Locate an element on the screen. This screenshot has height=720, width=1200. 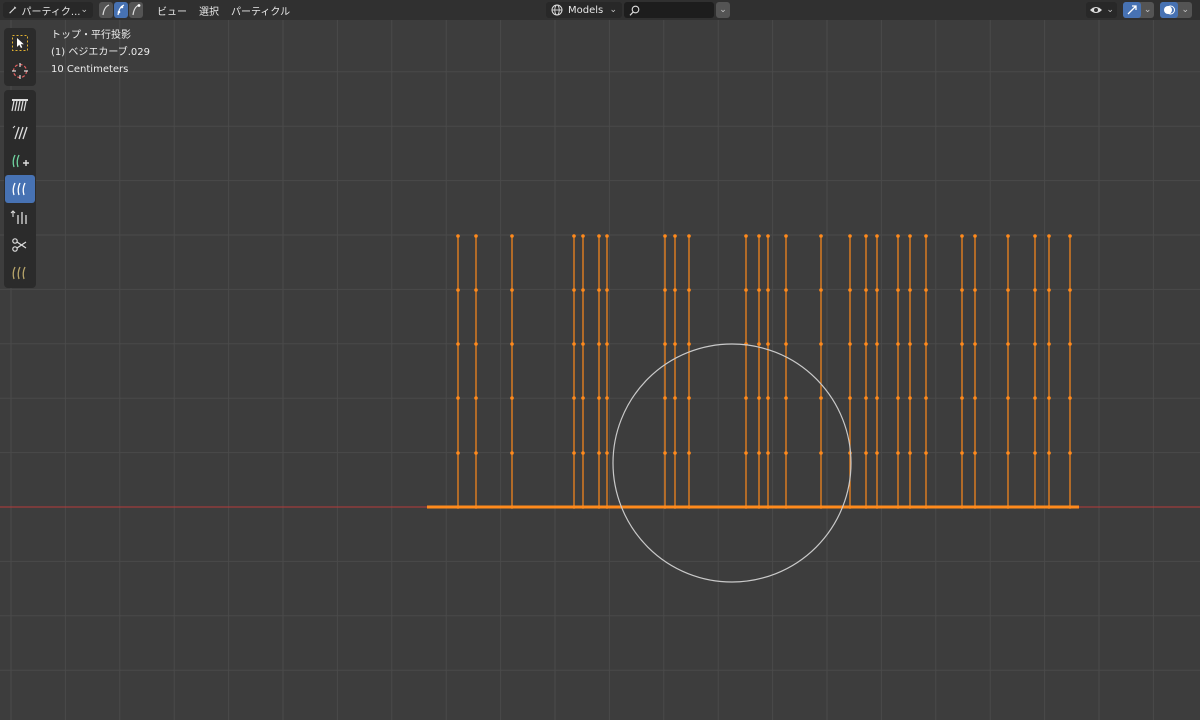
overlay-button: ⌄ is located at coordinates (1176, 10).